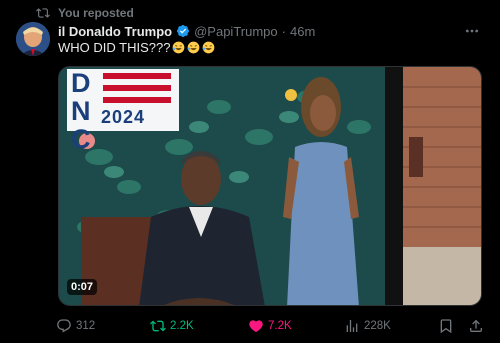  Describe the element at coordinates (236, 31) in the screenshot. I see `handle: @PapiTrumpo` at that location.